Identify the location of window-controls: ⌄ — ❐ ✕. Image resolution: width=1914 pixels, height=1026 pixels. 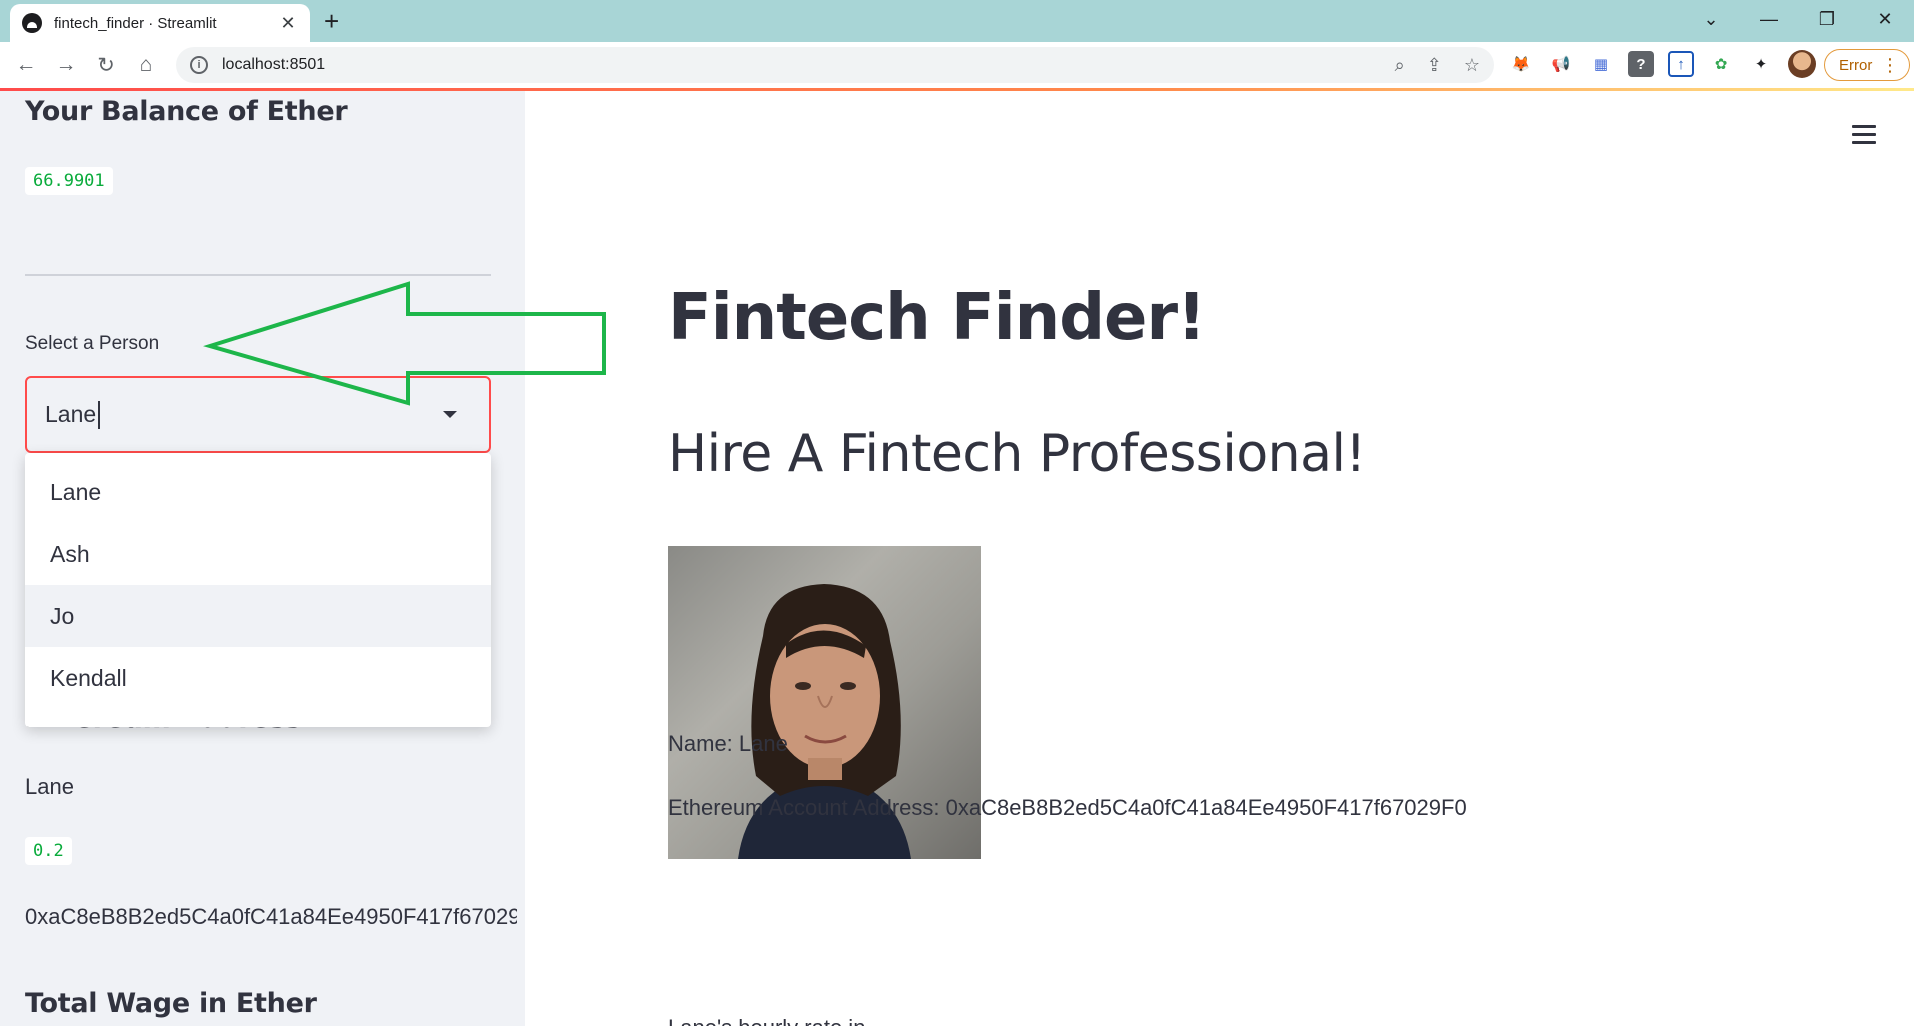
(1798, 19).